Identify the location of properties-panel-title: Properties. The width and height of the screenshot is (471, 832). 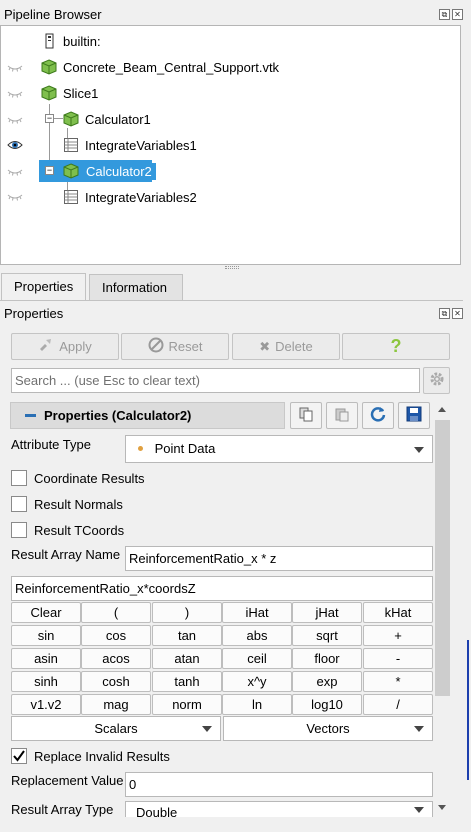
(34, 313).